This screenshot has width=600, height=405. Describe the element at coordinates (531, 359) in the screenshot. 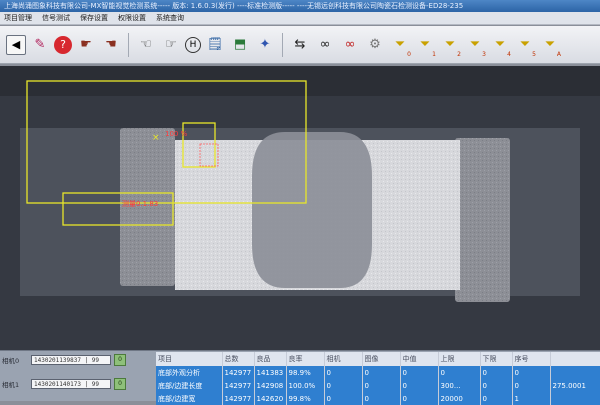

I see `col-index: 序号` at that location.